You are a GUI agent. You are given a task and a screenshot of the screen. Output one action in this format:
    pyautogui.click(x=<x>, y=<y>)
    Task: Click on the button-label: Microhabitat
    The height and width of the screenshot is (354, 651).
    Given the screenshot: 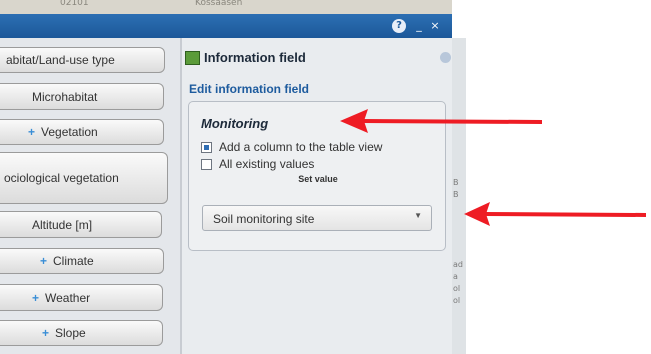 What is the action you would take?
    pyautogui.click(x=65, y=96)
    